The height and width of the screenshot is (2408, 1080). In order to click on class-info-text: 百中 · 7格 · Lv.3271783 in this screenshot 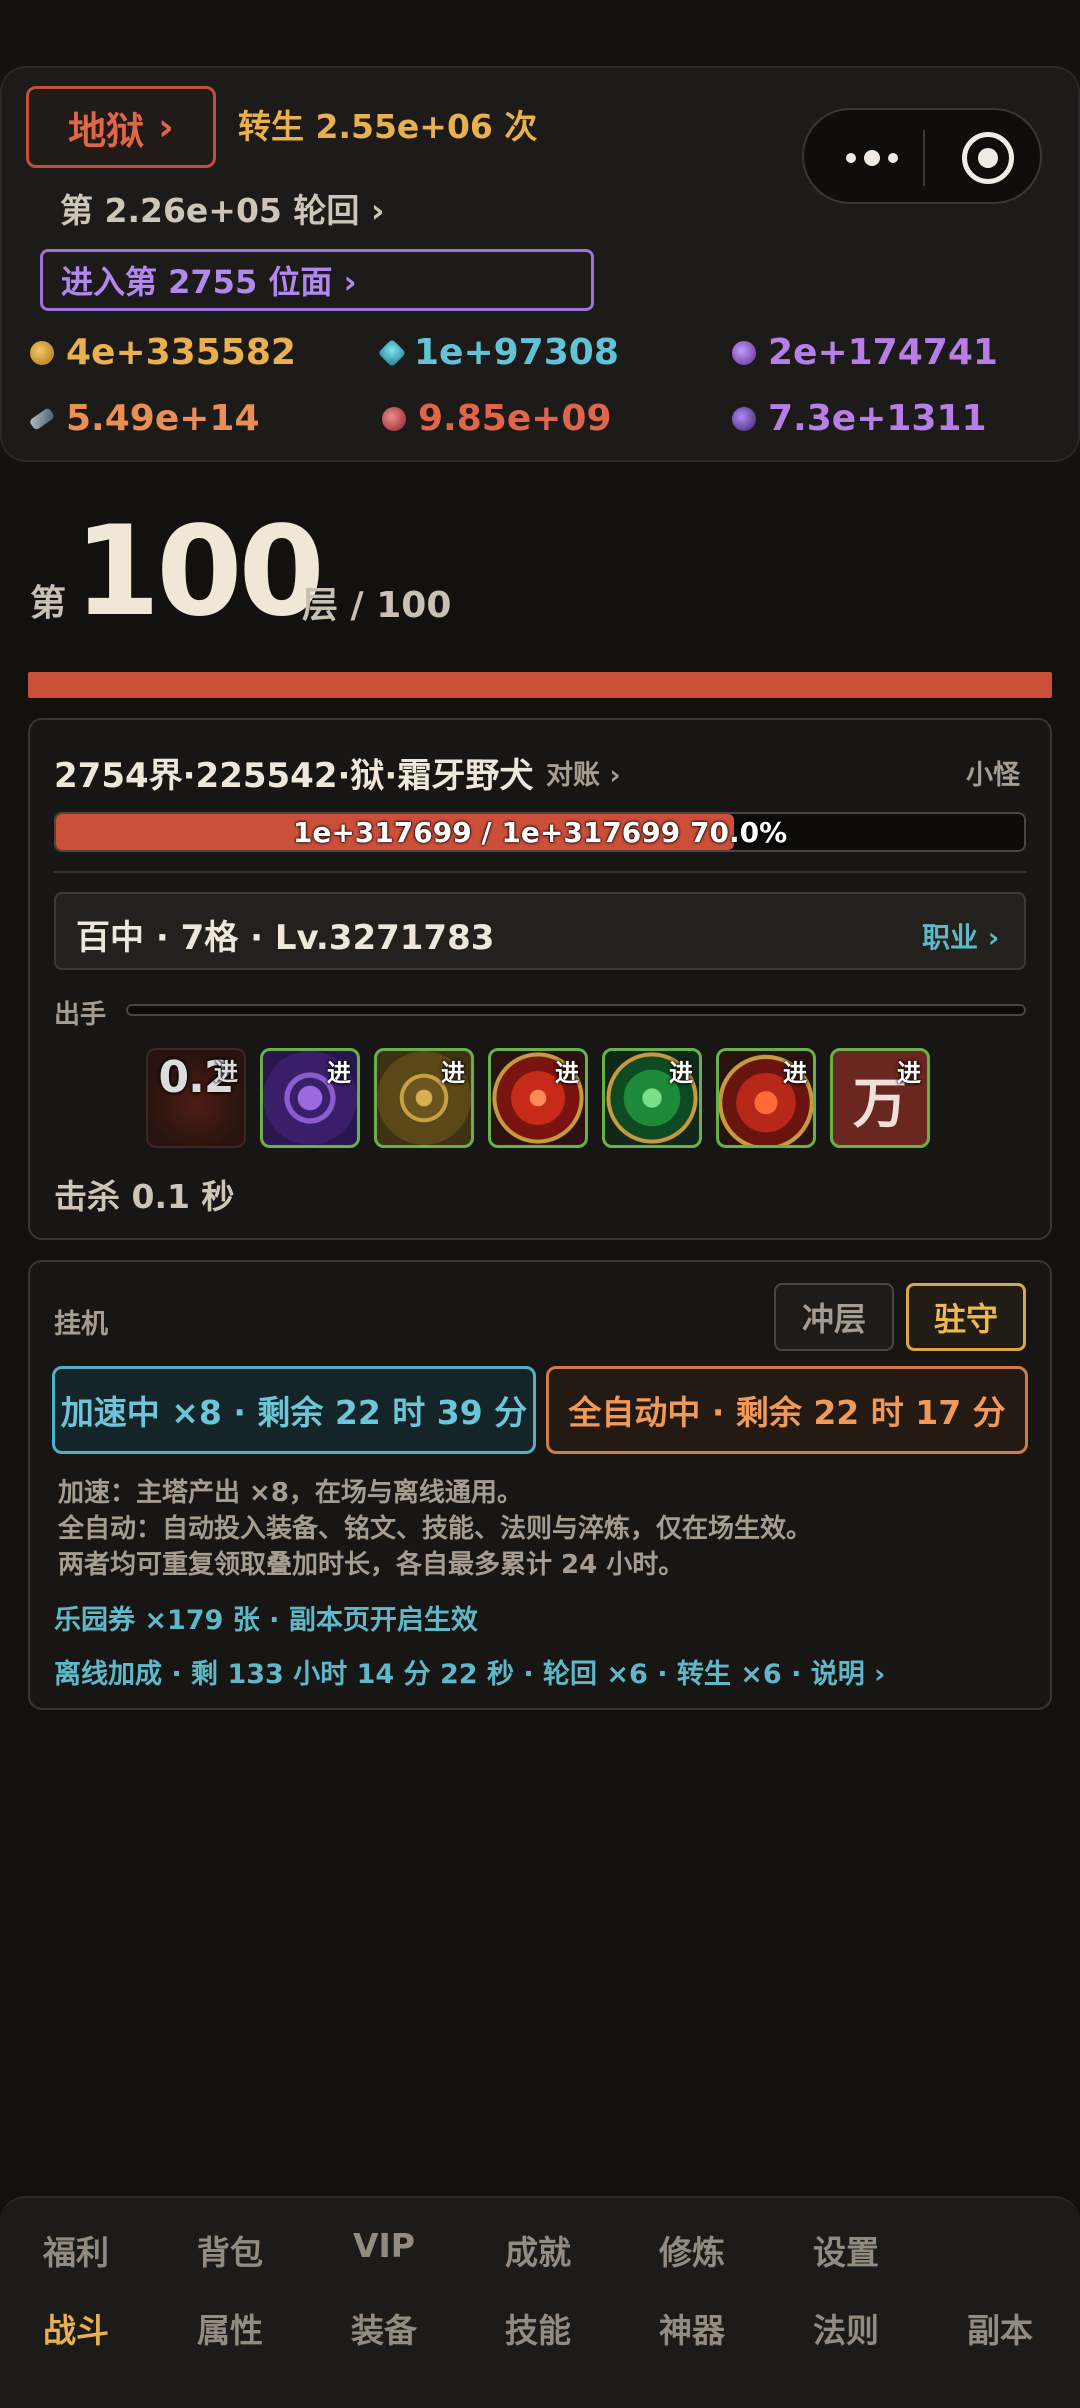, I will do `click(285, 938)`.